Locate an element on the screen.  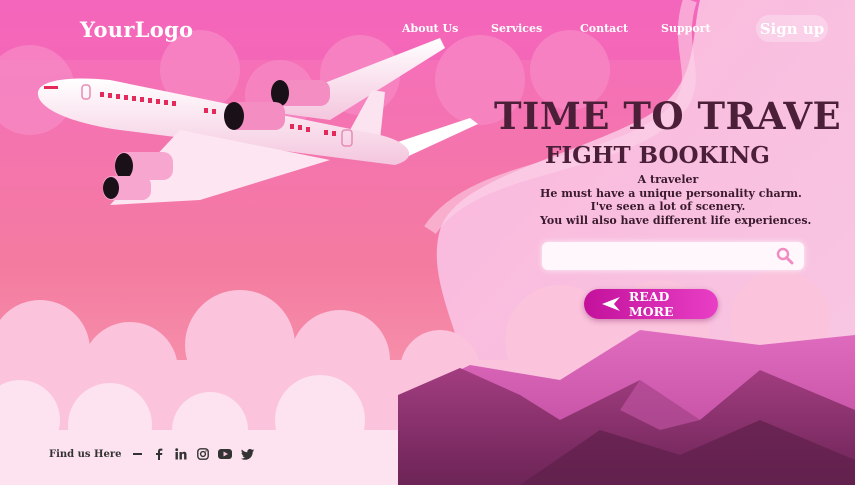
twitter-icon is located at coordinates (247, 454).